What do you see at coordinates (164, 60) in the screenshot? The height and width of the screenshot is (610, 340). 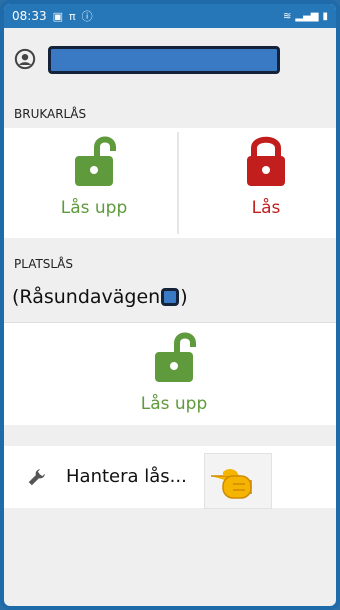 I see `user-name-redacted` at bounding box center [164, 60].